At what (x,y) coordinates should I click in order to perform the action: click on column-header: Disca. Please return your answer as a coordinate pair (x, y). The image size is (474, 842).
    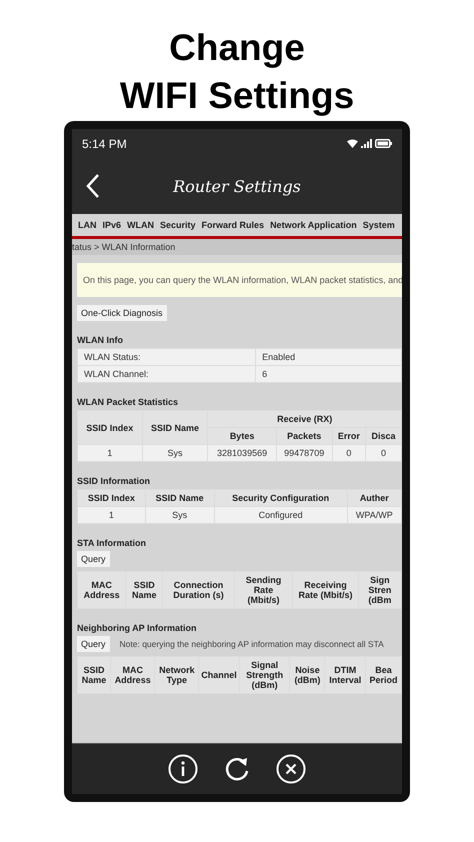
    Looking at the image, I should click on (383, 436).